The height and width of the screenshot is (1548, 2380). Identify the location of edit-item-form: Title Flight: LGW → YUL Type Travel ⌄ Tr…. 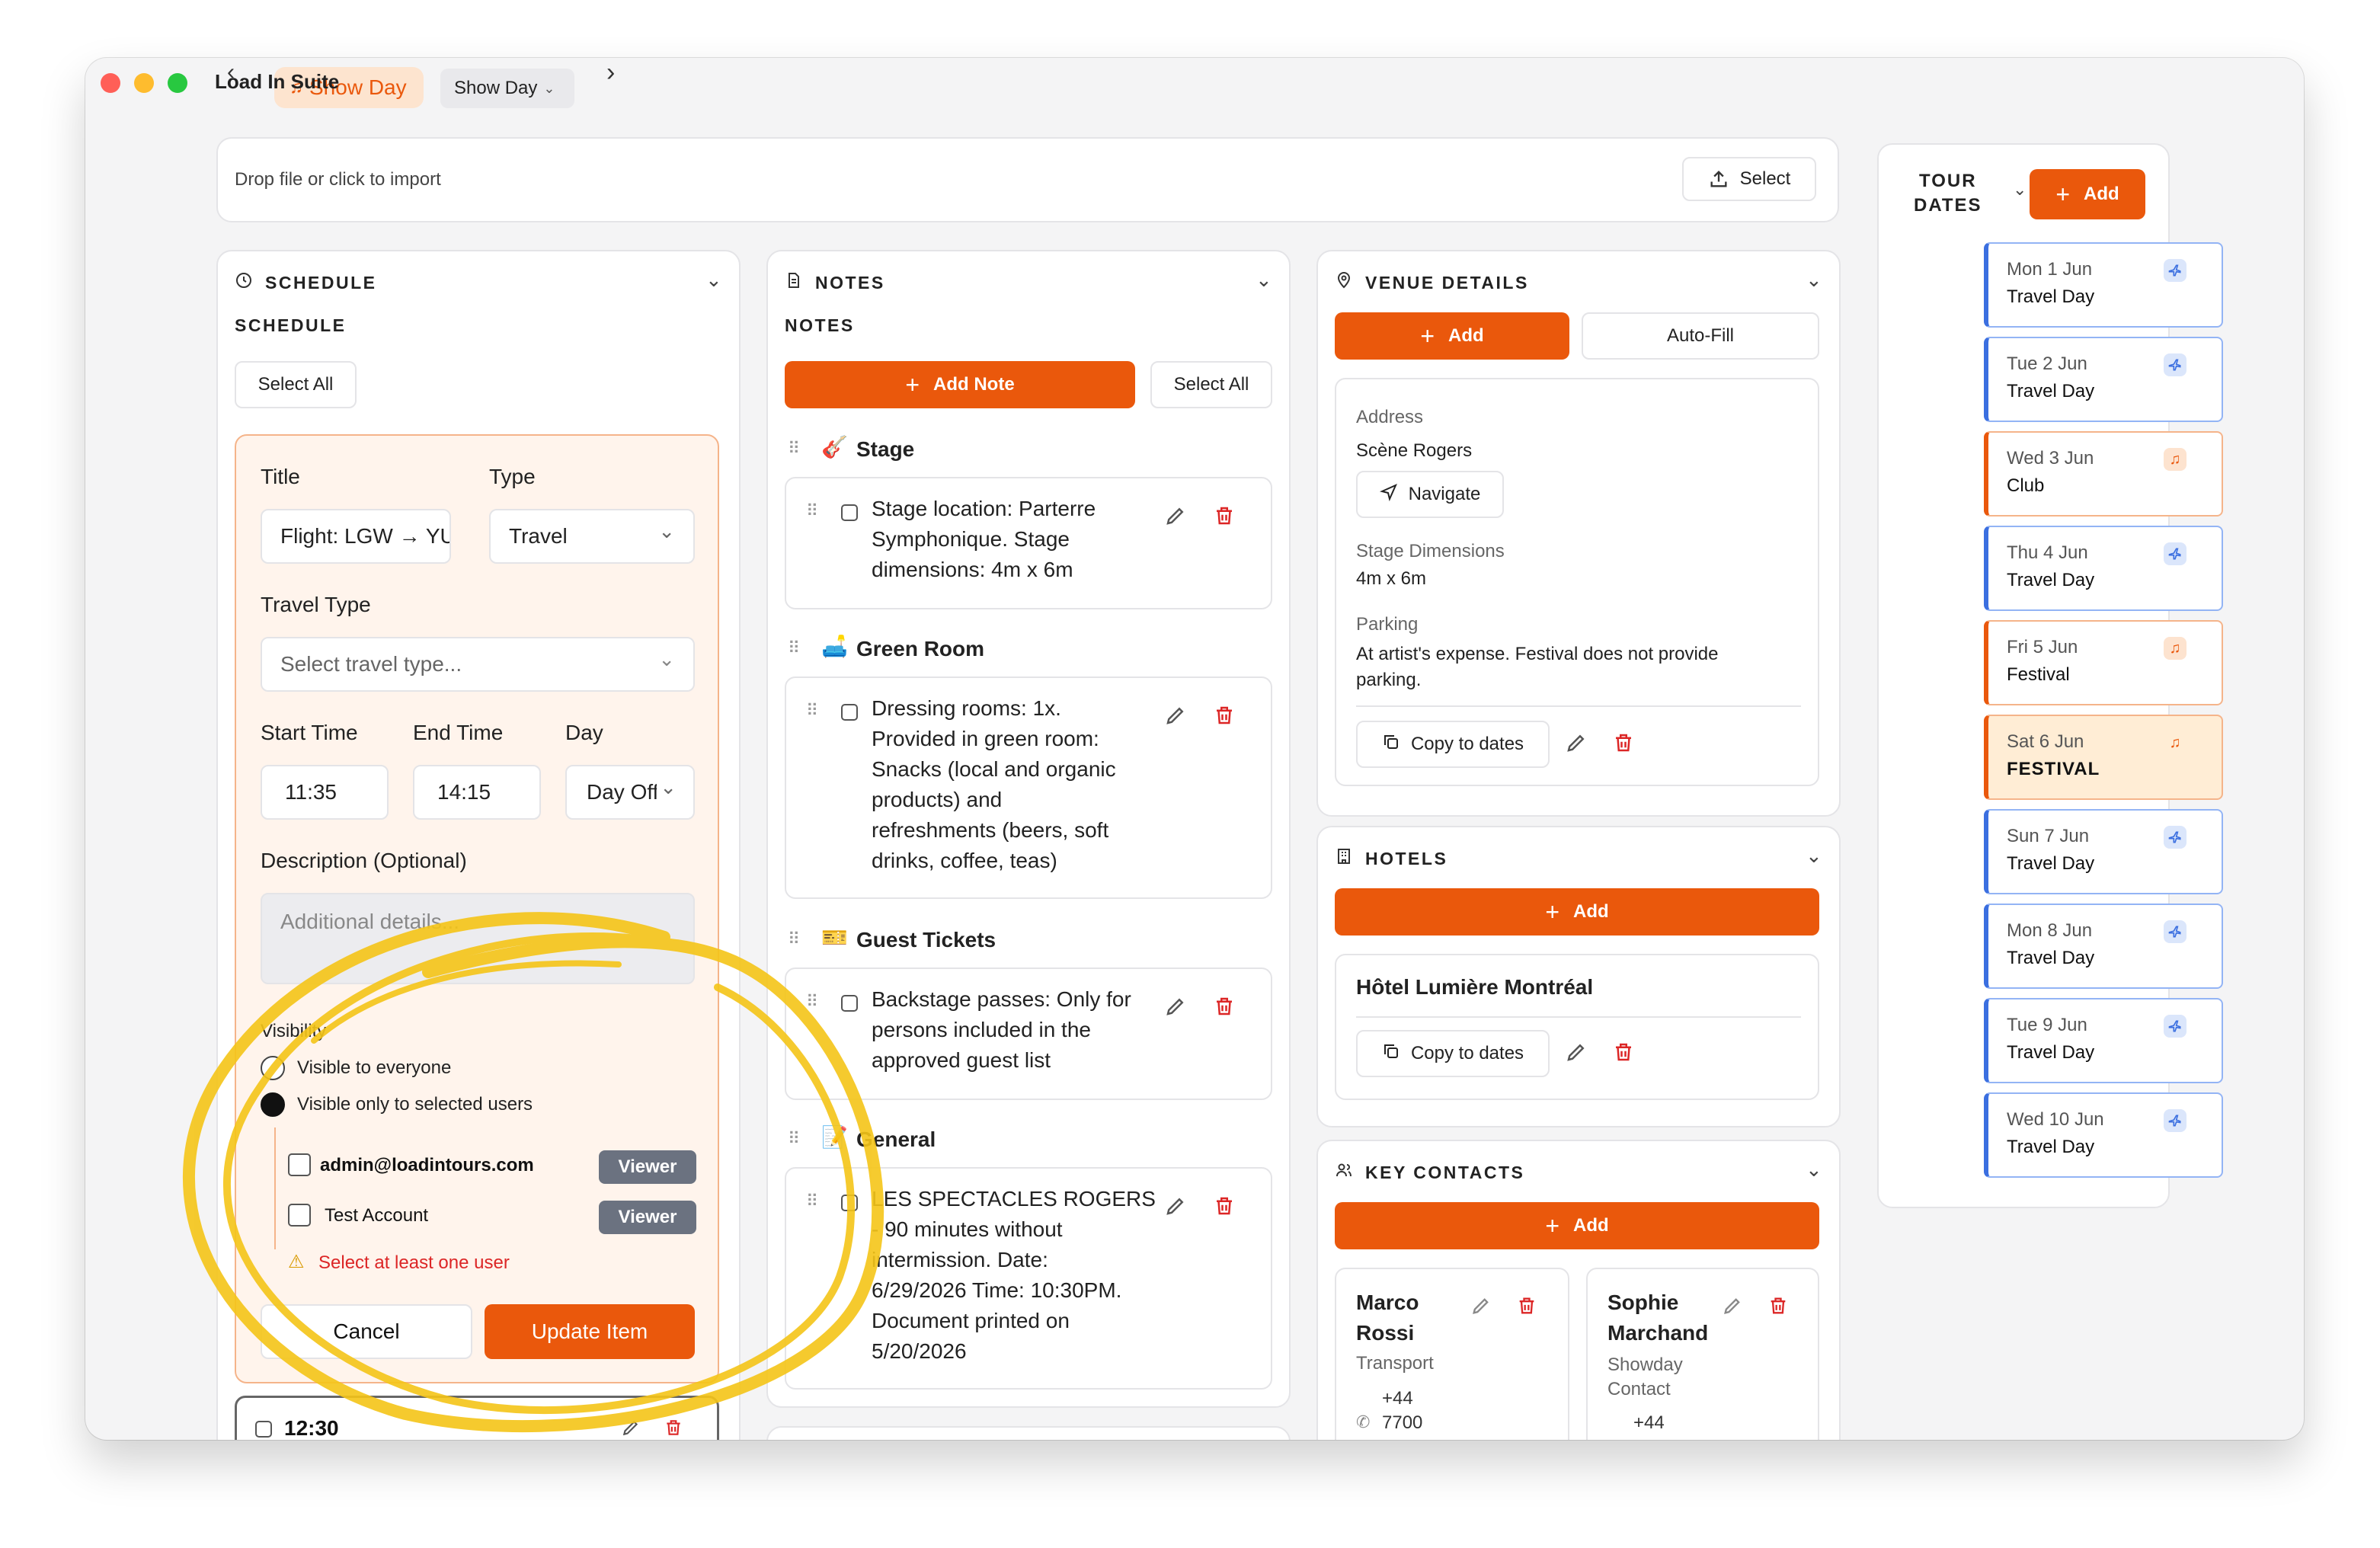
(477, 908).